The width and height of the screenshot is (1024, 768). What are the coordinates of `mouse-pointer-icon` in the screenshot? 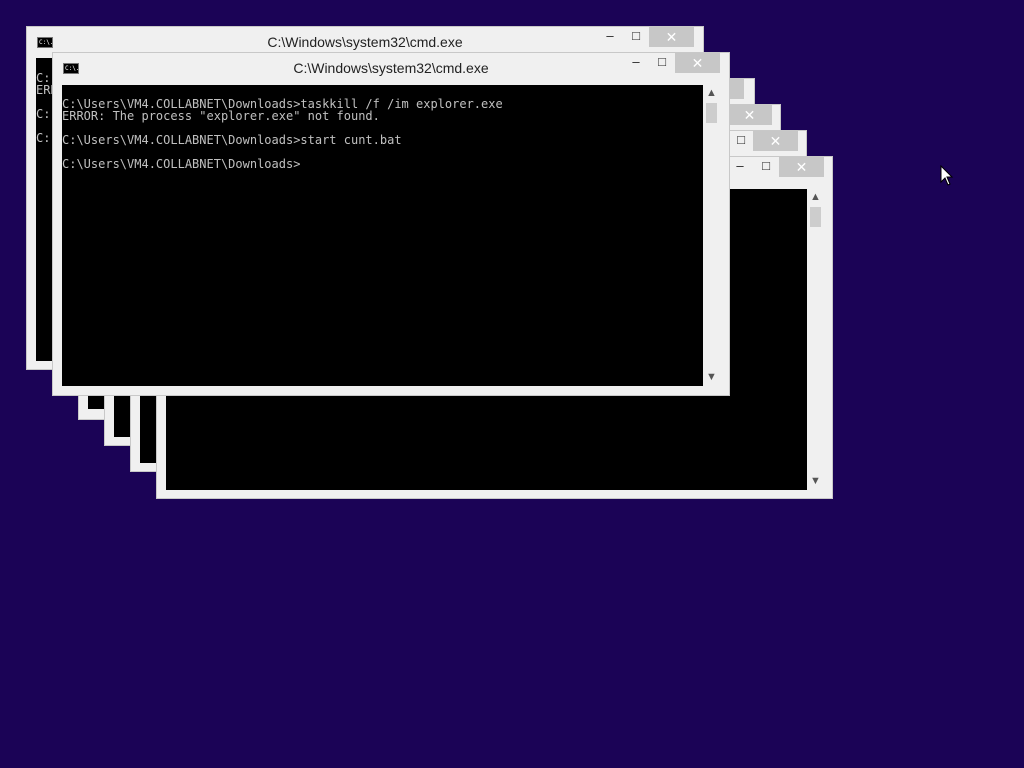 It's located at (947, 175).